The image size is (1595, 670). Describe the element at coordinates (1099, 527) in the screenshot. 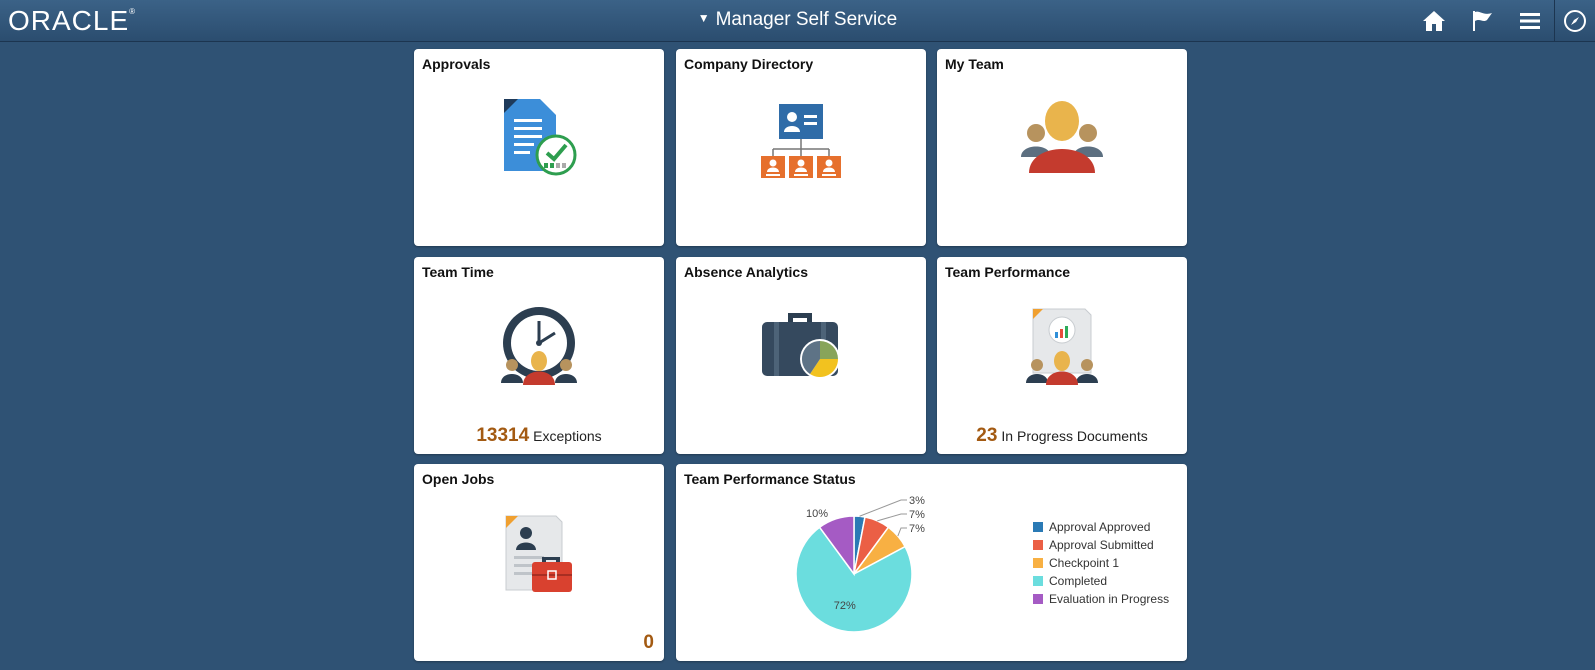

I see `legend-label-approval-approved: Approval Approved` at that location.